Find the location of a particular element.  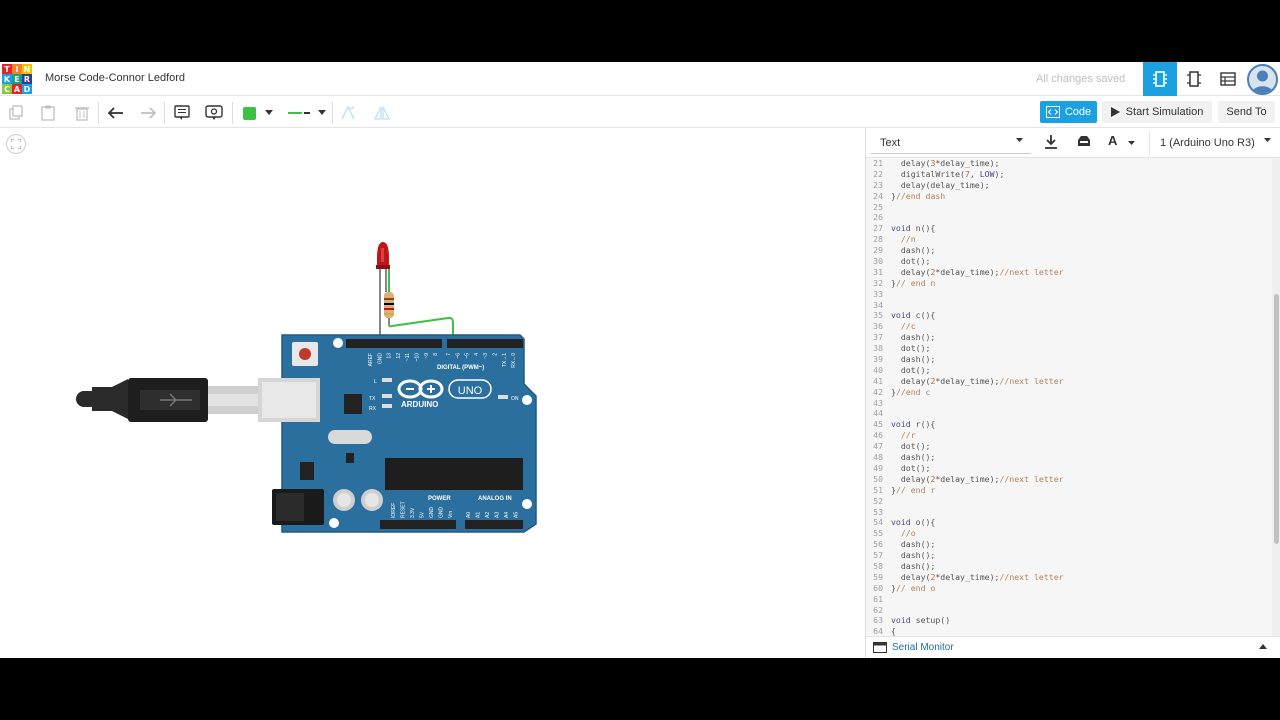

line-number: 37 is located at coordinates (878, 337).